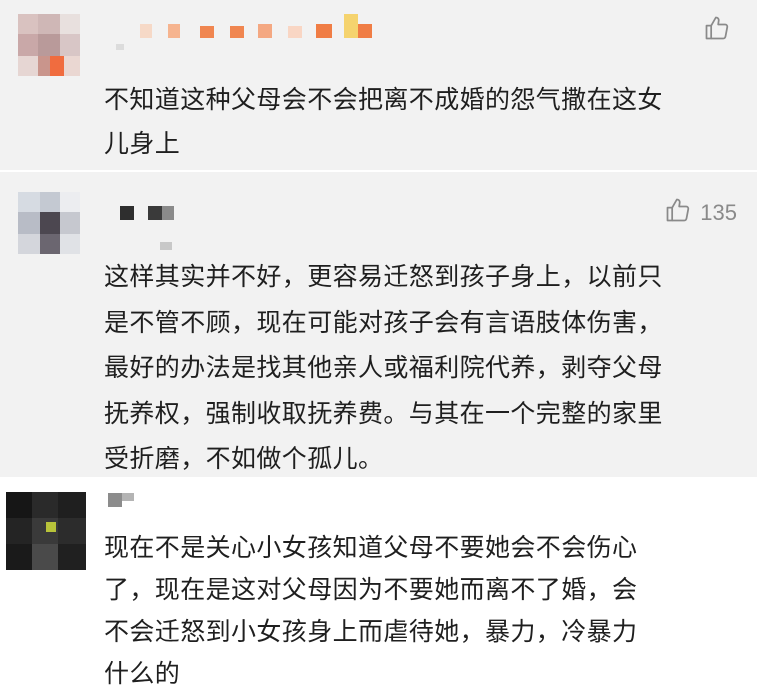  Describe the element at coordinates (383, 322) in the screenshot. I see `comment-line: 是不管不顾，现在可能对孩子会有言语肢体伤害，` at that location.